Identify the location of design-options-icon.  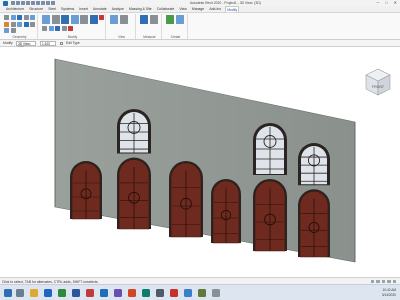
(378, 281).